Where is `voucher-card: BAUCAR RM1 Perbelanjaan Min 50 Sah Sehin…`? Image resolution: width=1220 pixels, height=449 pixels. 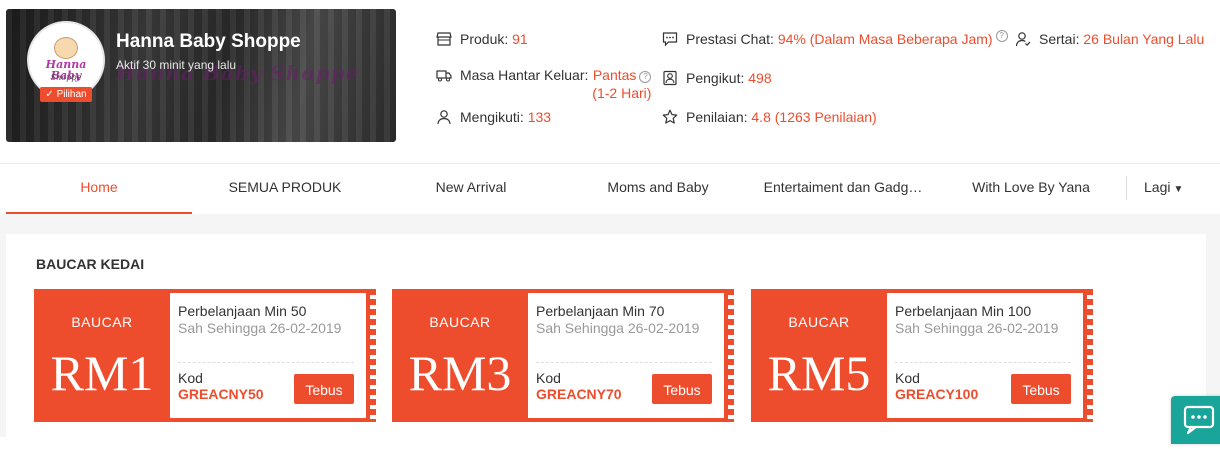 voucher-card: BAUCAR RM1 Perbelanjaan Min 50 Sah Sehin… is located at coordinates (205, 355).